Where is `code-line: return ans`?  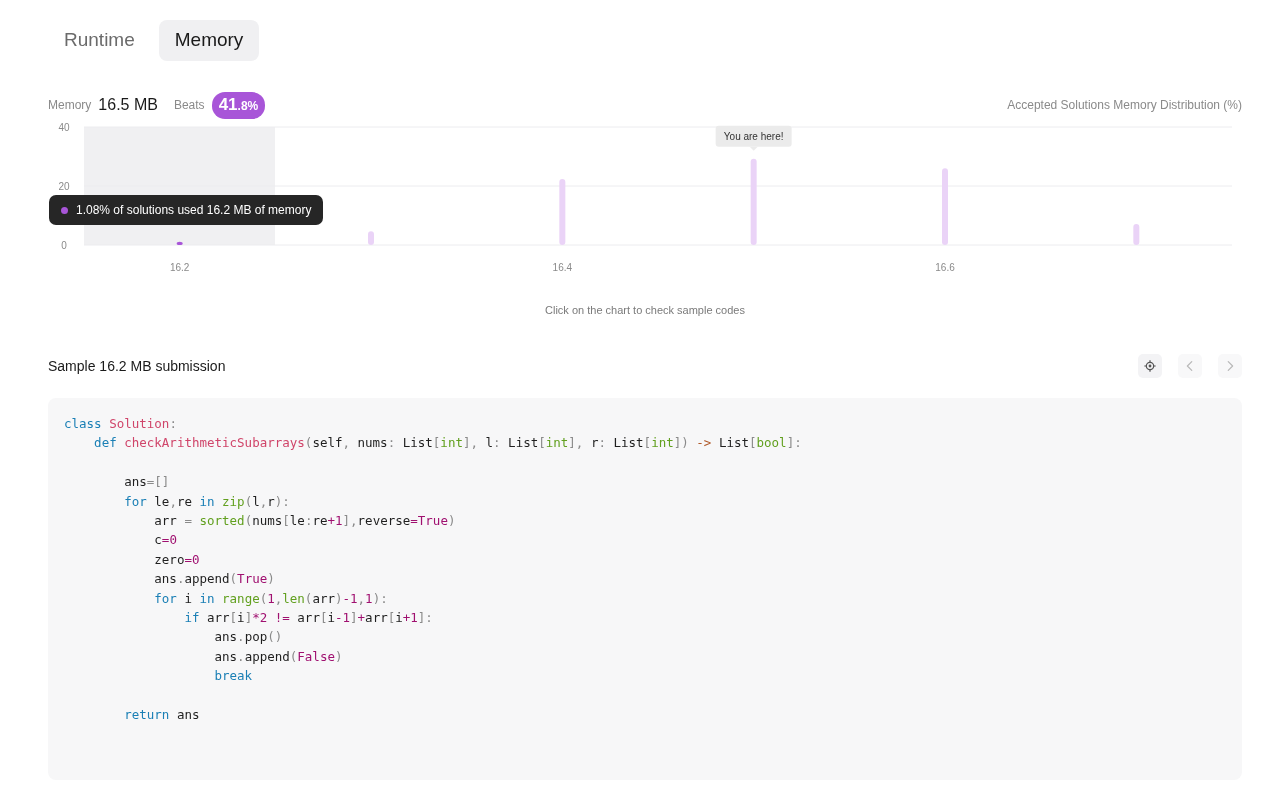 code-line: return ans is located at coordinates (162, 715).